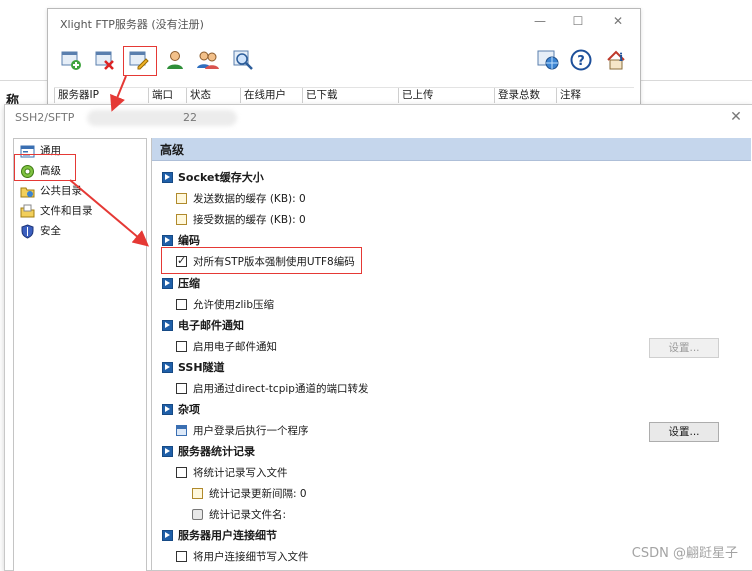 Image resolution: width=752 pixels, height=571 pixels. Describe the element at coordinates (109, 161) in the screenshot. I see `annotation-arrows` at that location.